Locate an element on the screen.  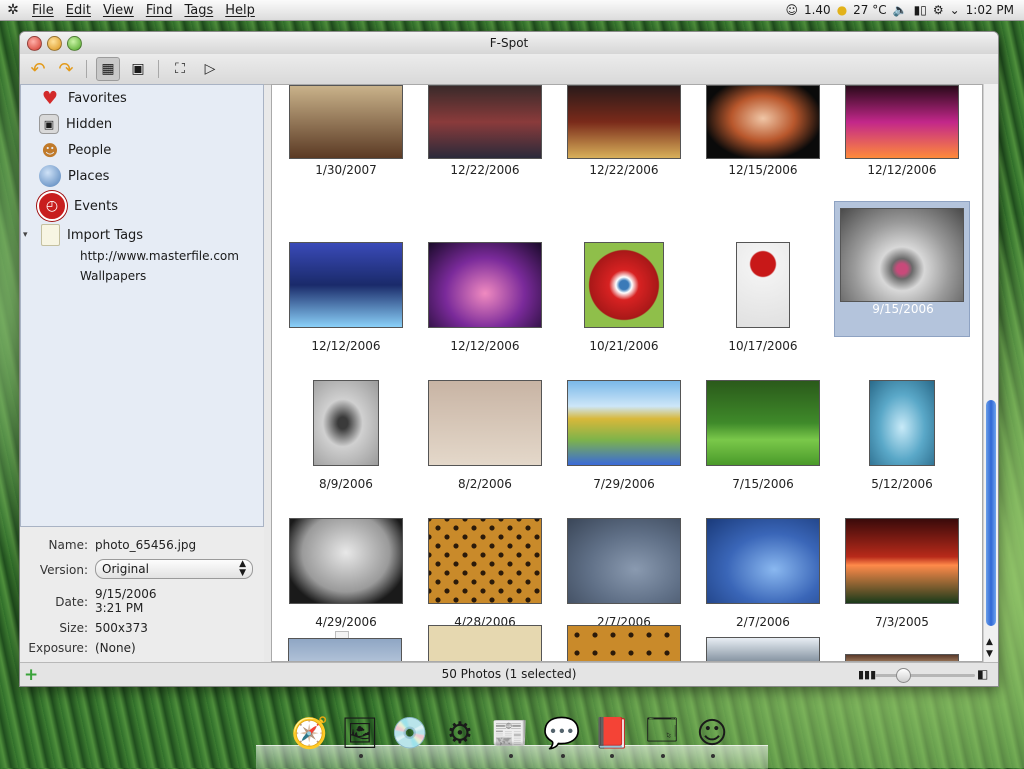
close-button is located at coordinates (34, 43).